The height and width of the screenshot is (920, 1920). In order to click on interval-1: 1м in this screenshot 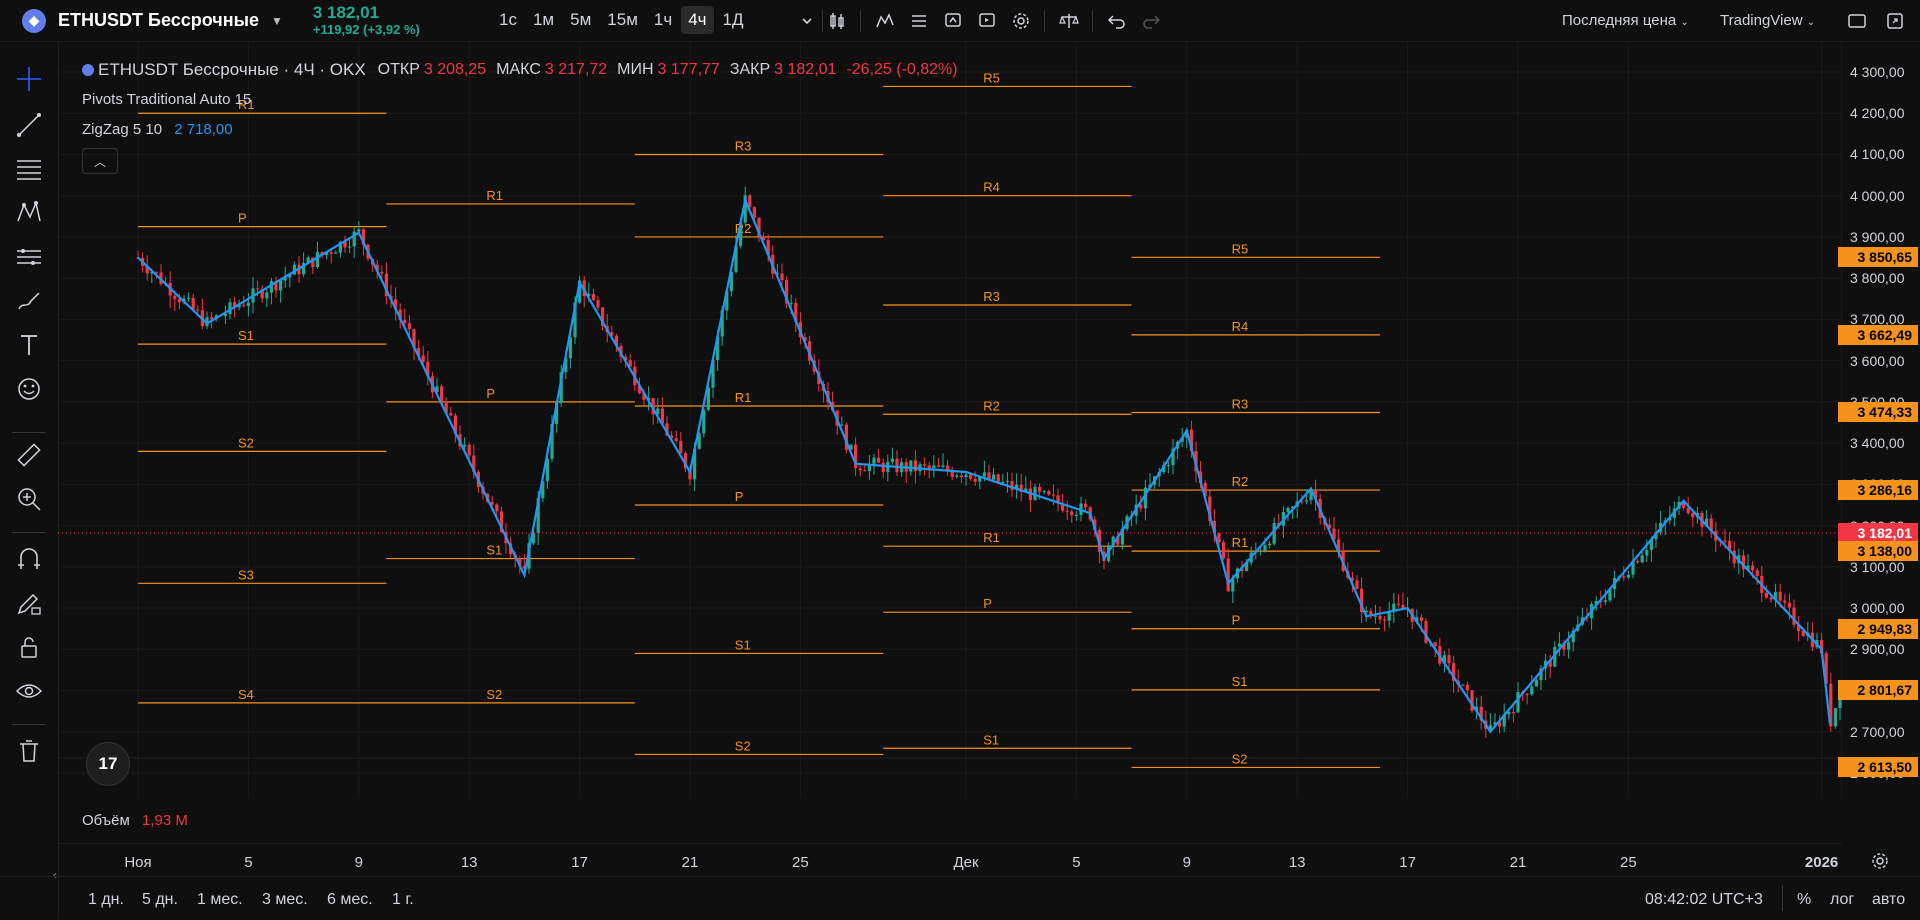, I will do `click(543, 20)`.